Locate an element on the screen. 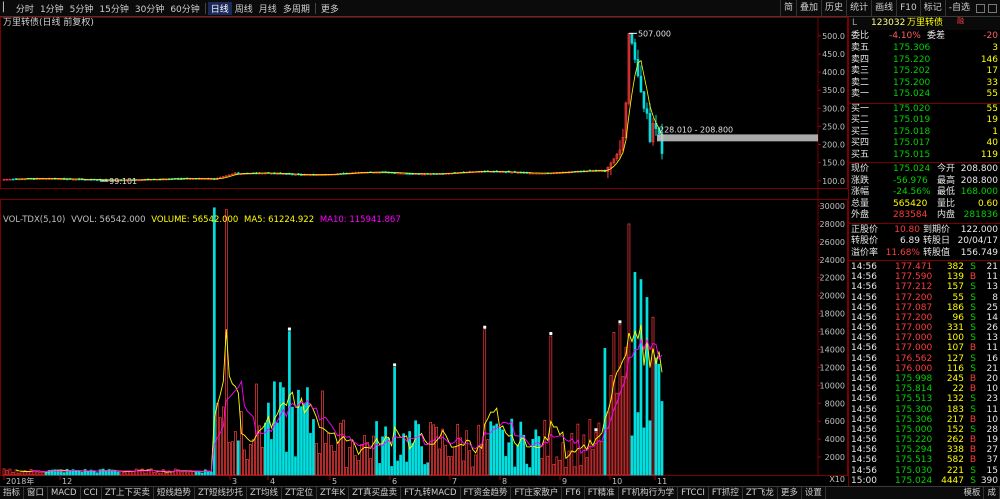 The height and width of the screenshot is (499, 1000). bottom-tab-17: FTCCI is located at coordinates (693, 493).